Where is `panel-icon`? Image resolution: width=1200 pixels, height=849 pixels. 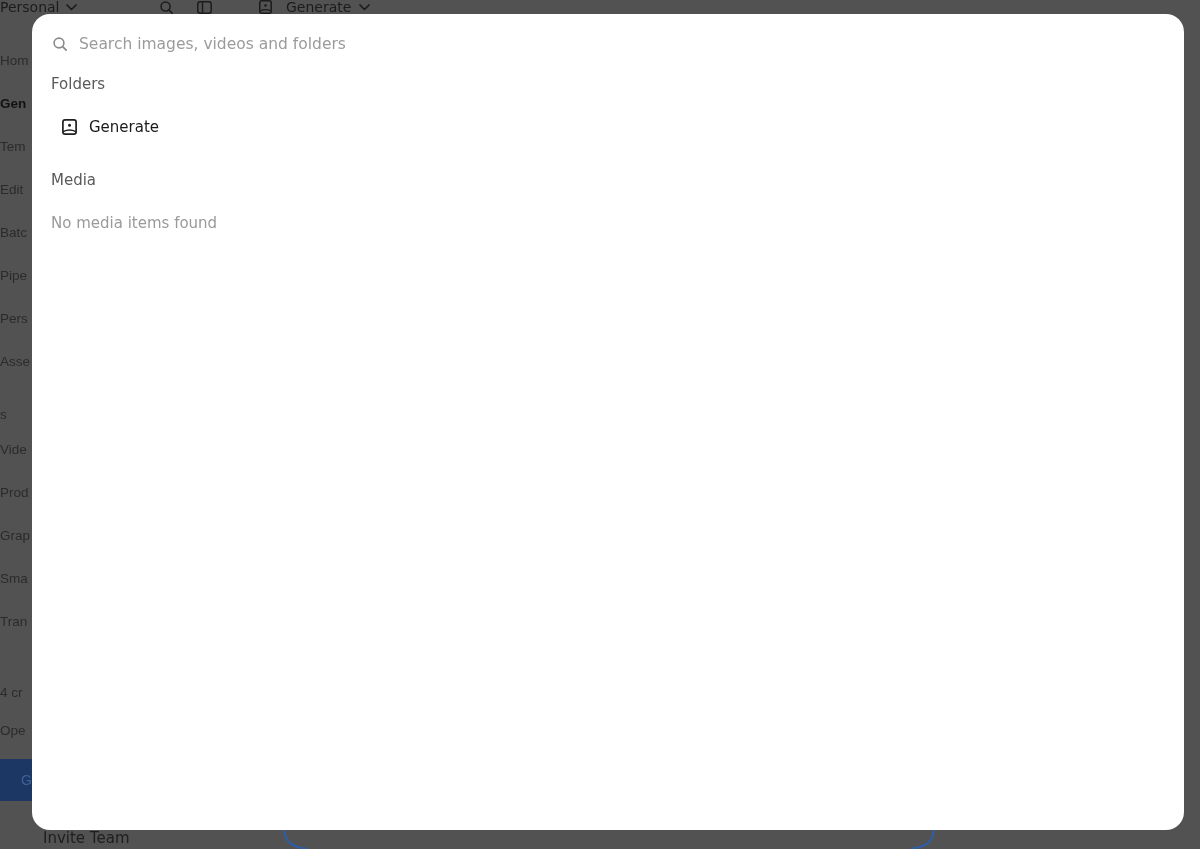 panel-icon is located at coordinates (204, 7).